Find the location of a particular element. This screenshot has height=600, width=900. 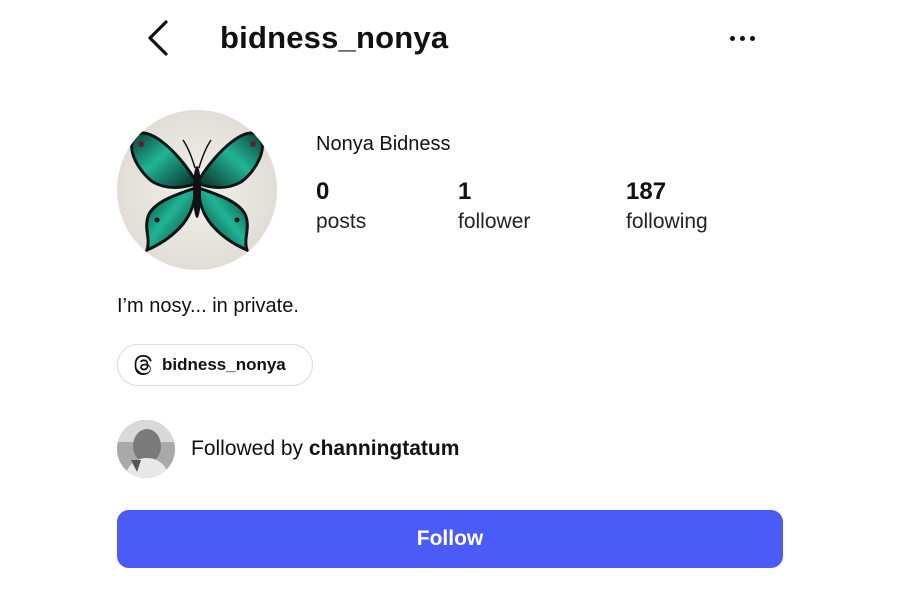

followers-label: follower is located at coordinates (494, 221).